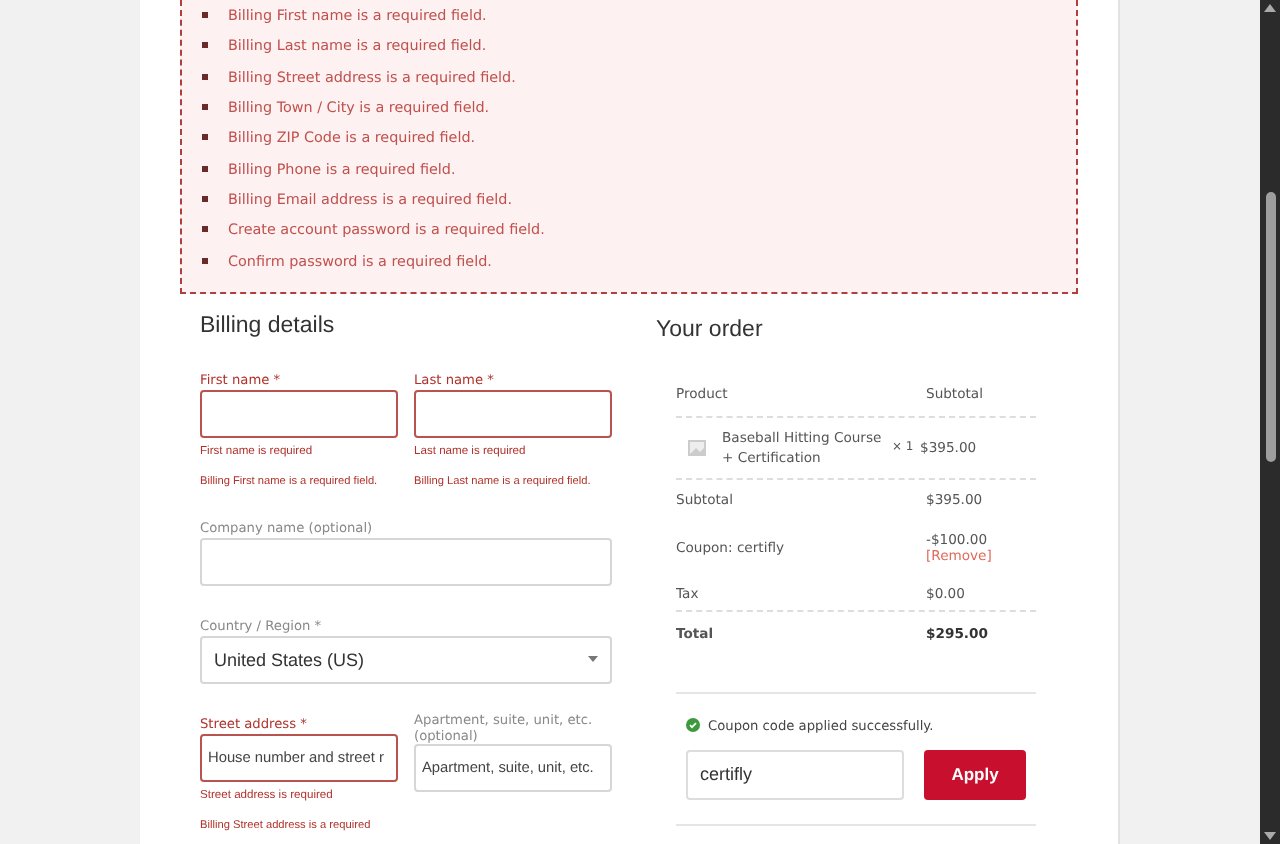 This screenshot has width=1280, height=844. Describe the element at coordinates (975, 774) in the screenshot. I see `apply-button: Apply` at that location.